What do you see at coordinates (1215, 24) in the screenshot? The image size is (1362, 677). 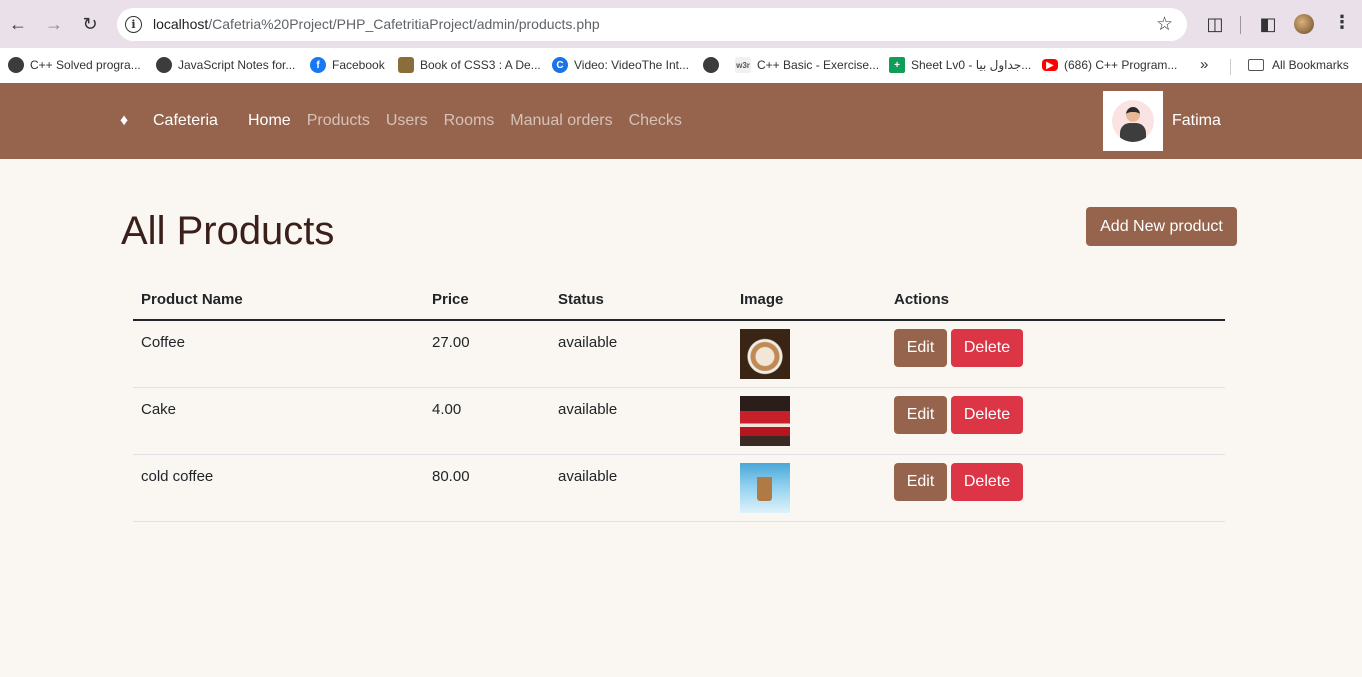 I see `extensions-icon: ◫` at bounding box center [1215, 24].